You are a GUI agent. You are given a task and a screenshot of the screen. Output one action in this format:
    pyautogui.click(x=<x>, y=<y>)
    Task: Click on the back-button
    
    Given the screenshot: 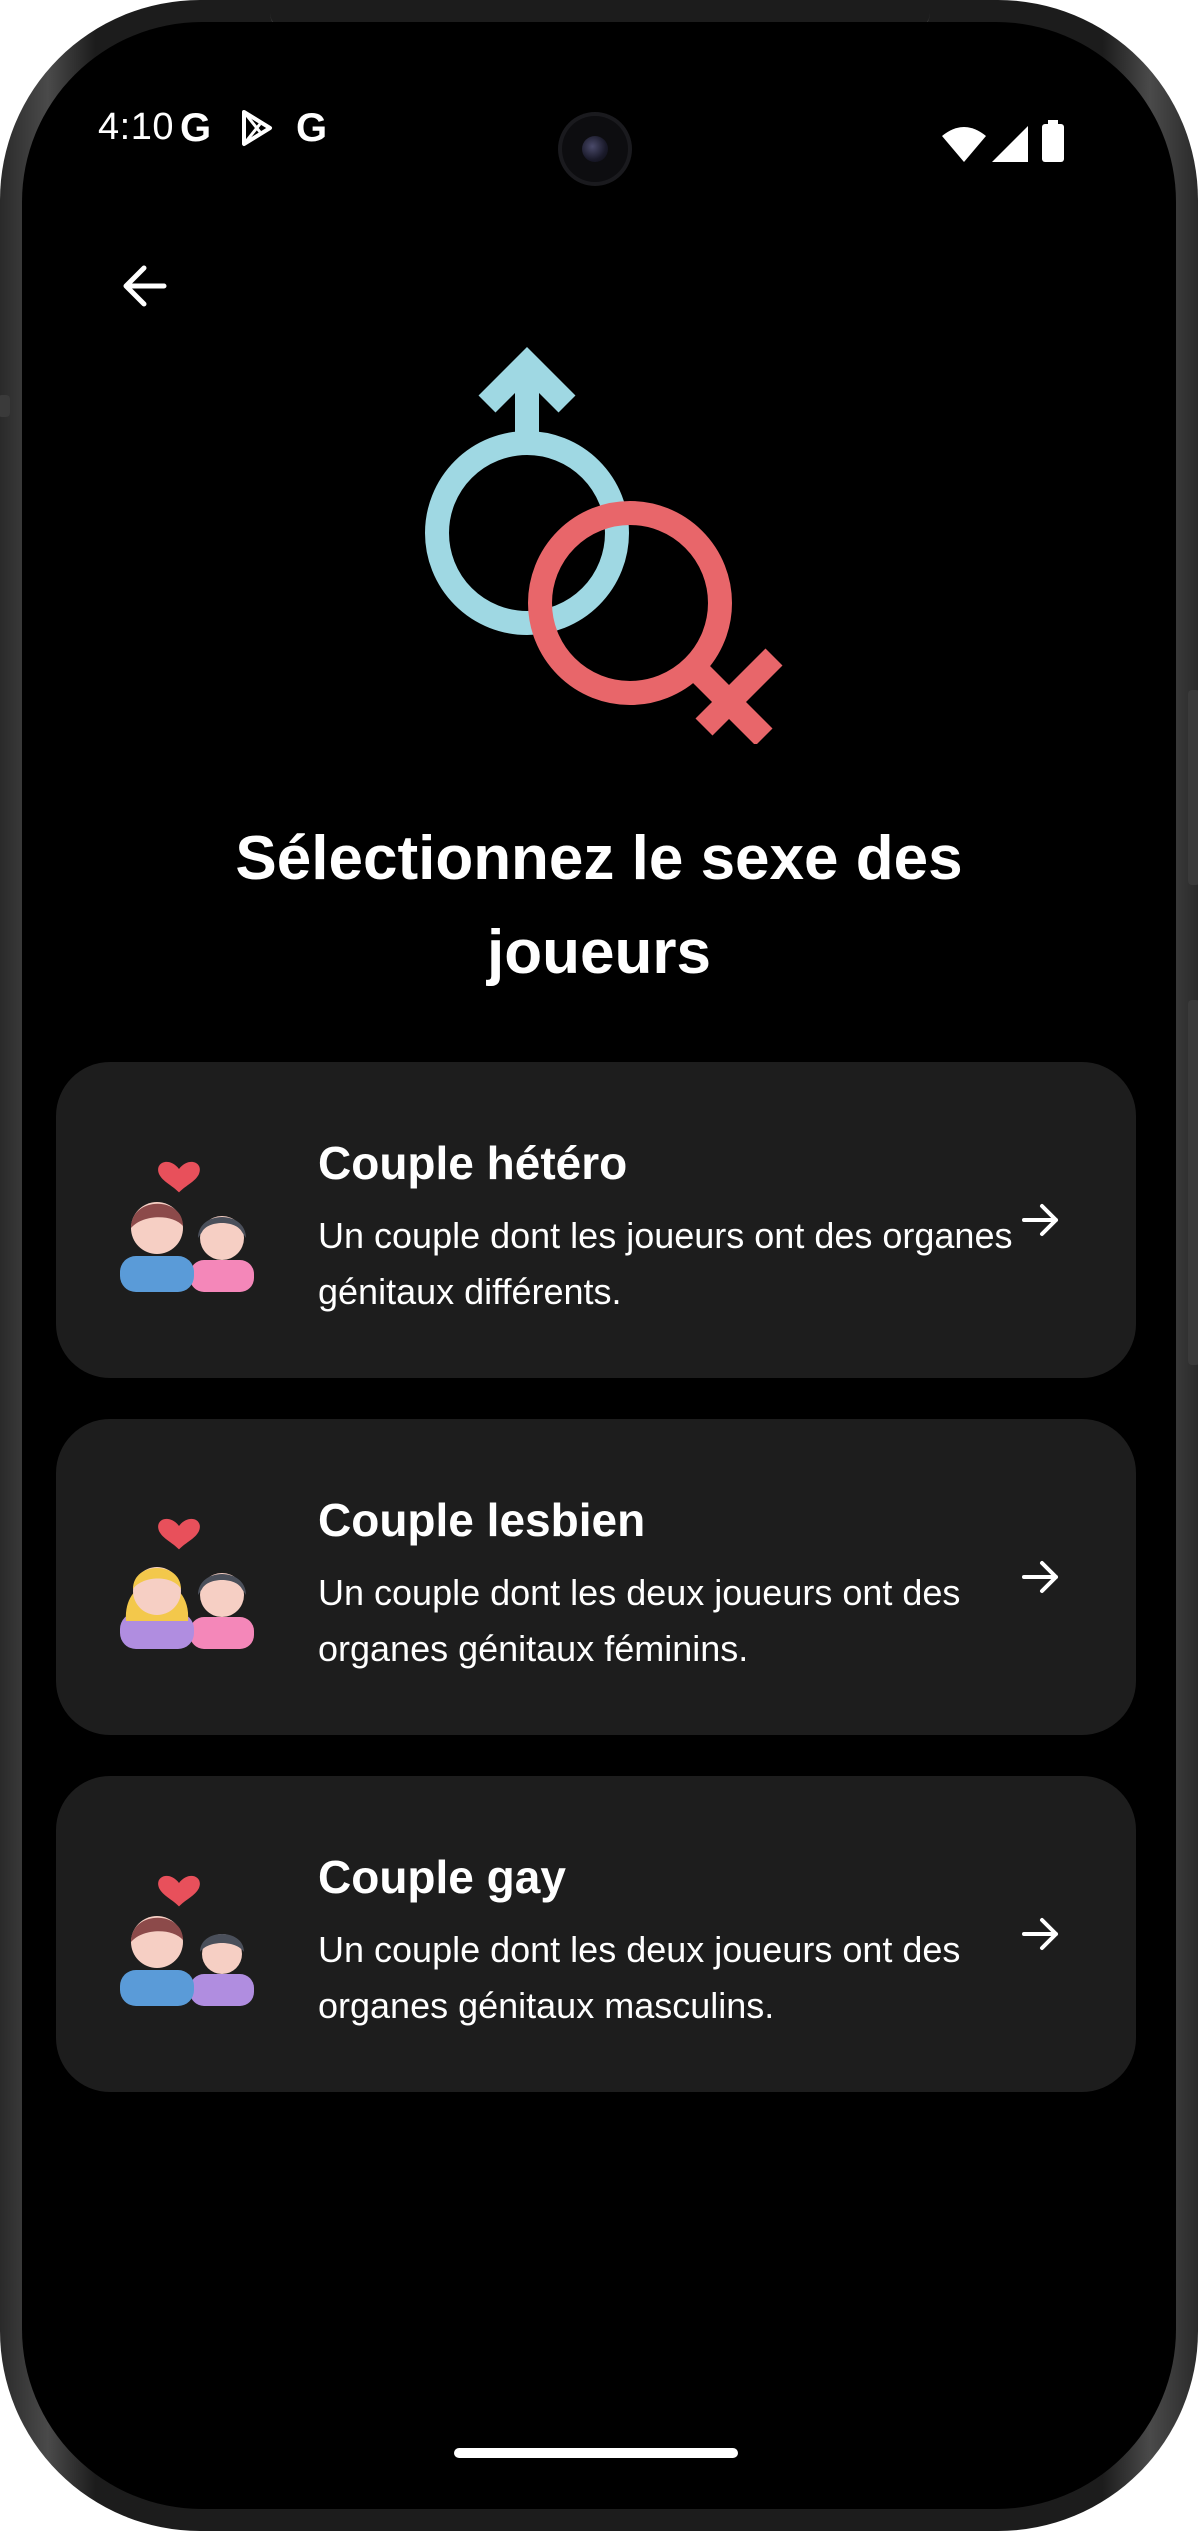 What is the action you would take?
    pyautogui.click(x=144, y=286)
    